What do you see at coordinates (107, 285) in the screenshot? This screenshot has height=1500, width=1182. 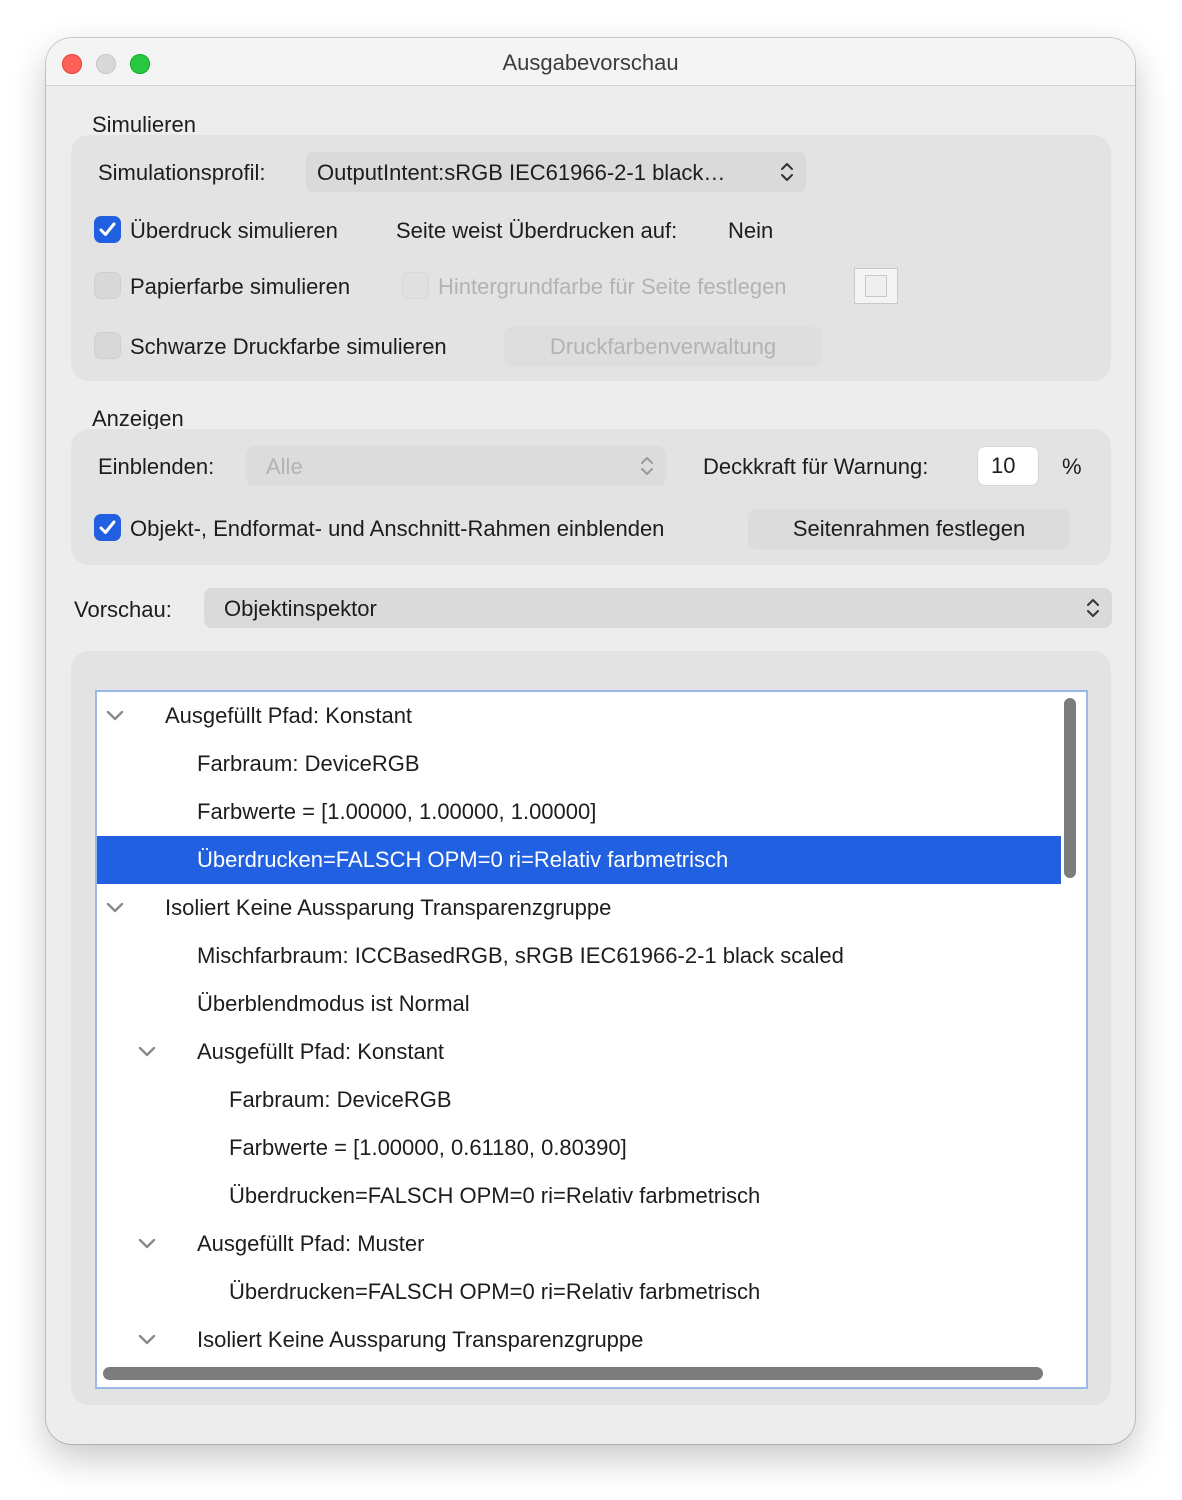 I see `simulate-paper-color-checkbox` at bounding box center [107, 285].